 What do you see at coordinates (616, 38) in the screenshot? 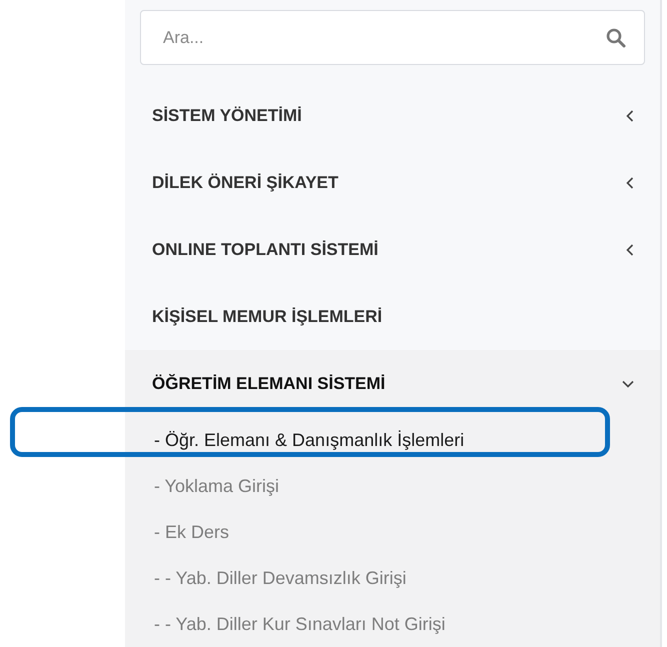
I see `search-icon` at bounding box center [616, 38].